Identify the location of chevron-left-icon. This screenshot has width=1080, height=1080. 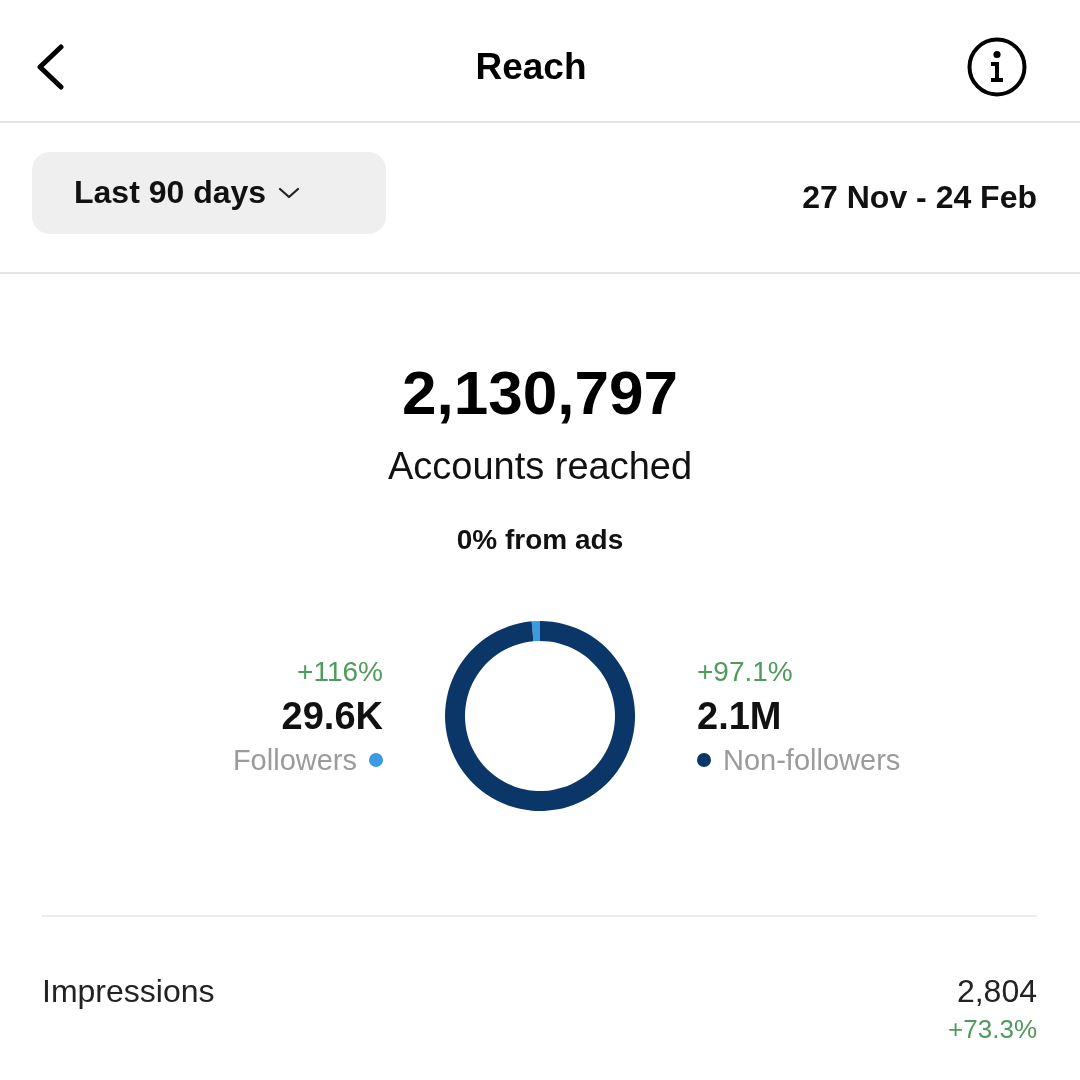
(50, 66).